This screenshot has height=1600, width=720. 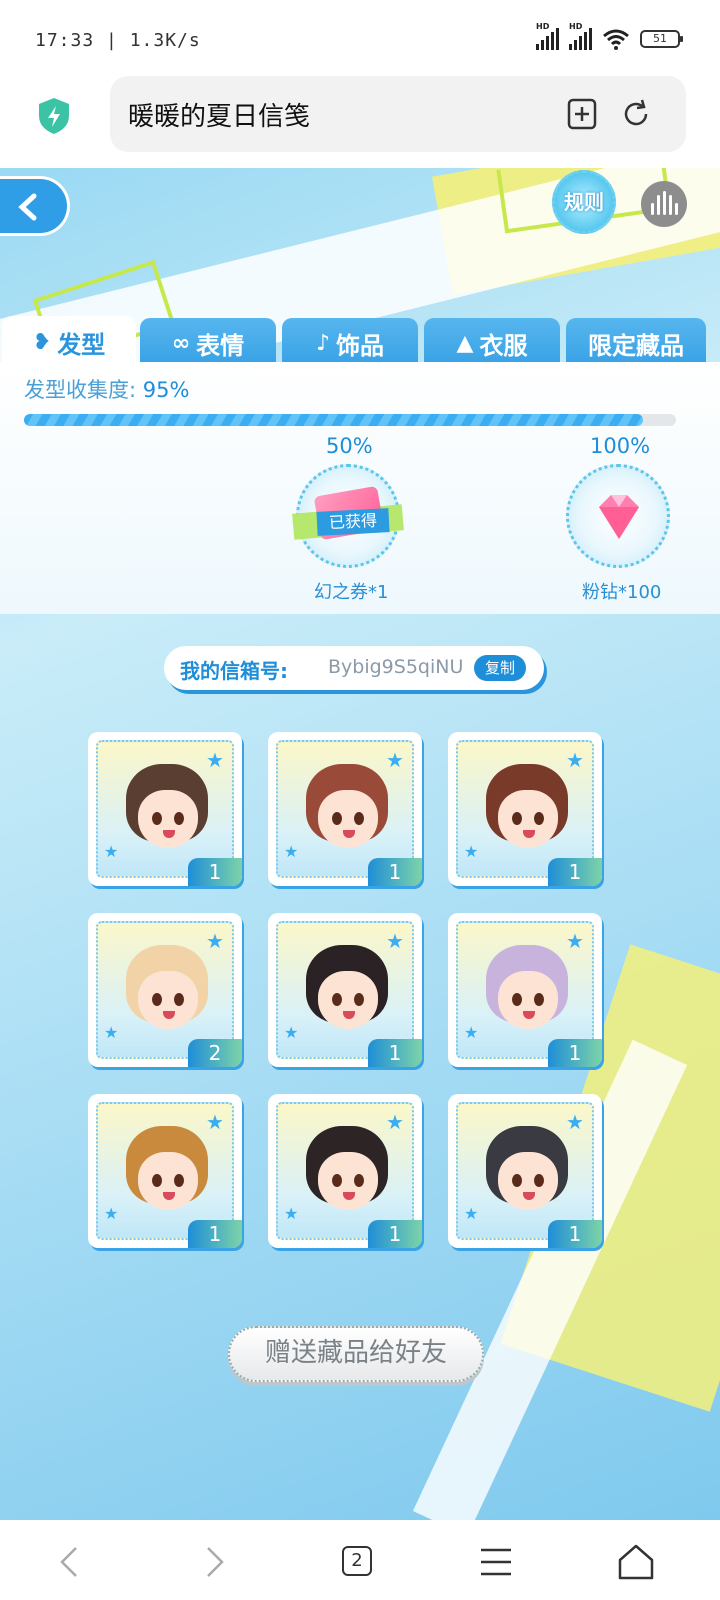 What do you see at coordinates (661, 39) in the screenshot?
I see `battery-icon: 51` at bounding box center [661, 39].